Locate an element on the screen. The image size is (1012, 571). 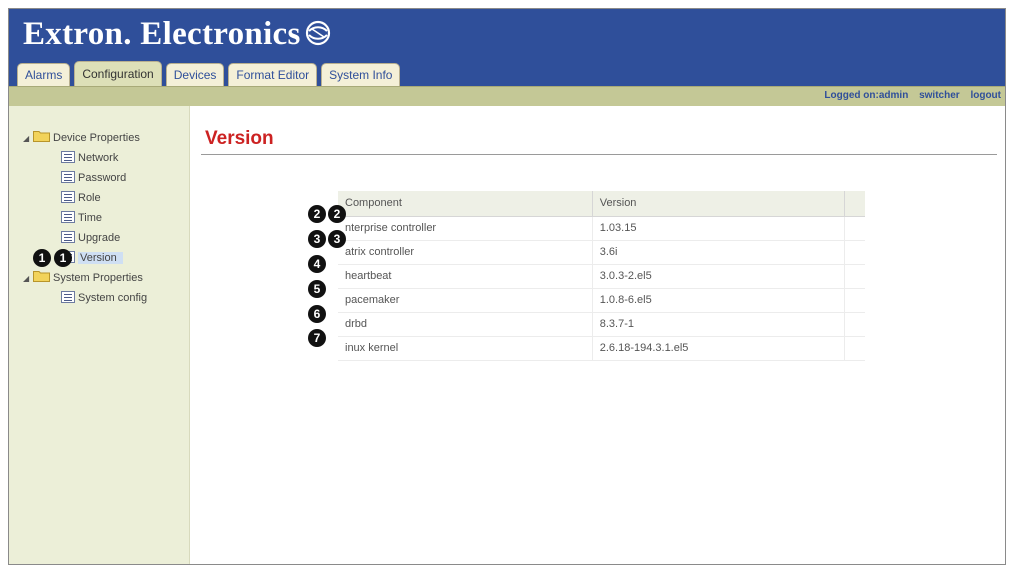
tree-group-label: System Properties is located at coordinates (98, 278).